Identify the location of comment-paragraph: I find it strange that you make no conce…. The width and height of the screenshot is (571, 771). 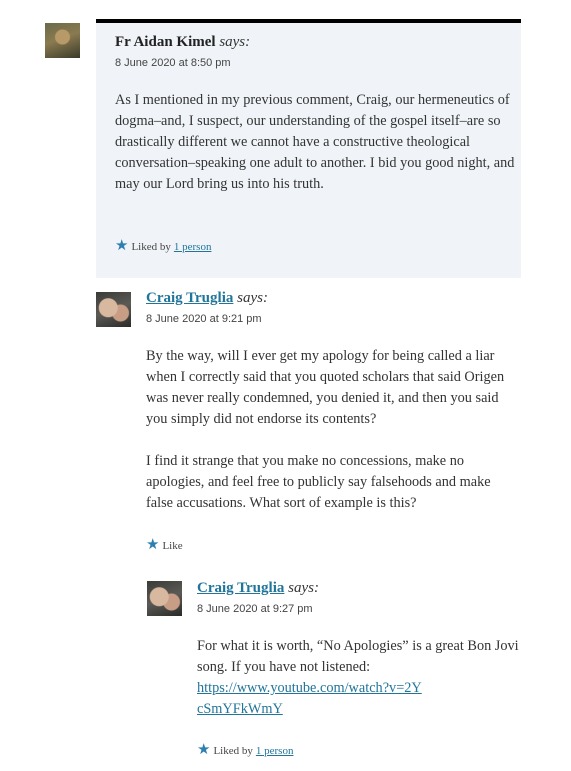
(318, 482).